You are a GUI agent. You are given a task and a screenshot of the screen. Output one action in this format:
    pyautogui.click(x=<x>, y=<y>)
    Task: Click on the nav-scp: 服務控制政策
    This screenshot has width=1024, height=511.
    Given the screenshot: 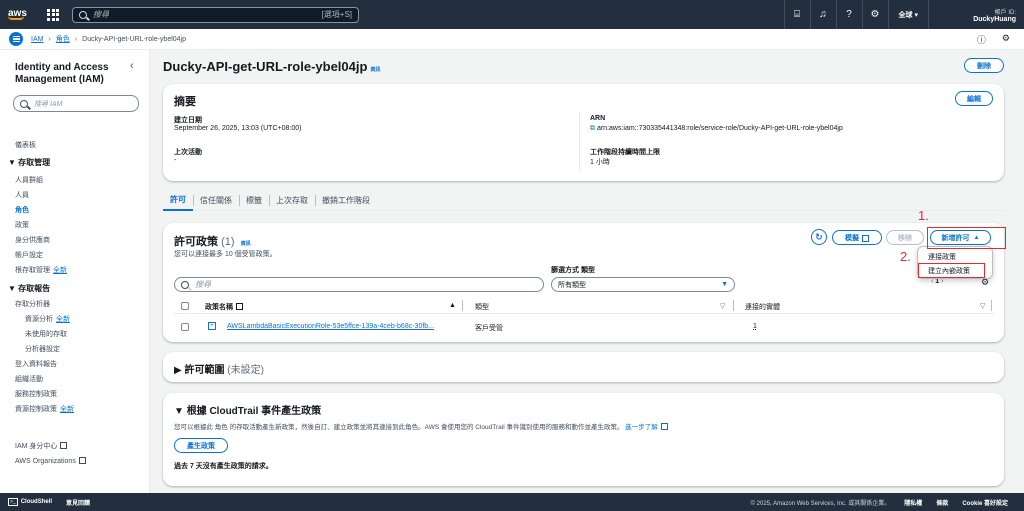 What is the action you would take?
    pyautogui.click(x=36, y=394)
    